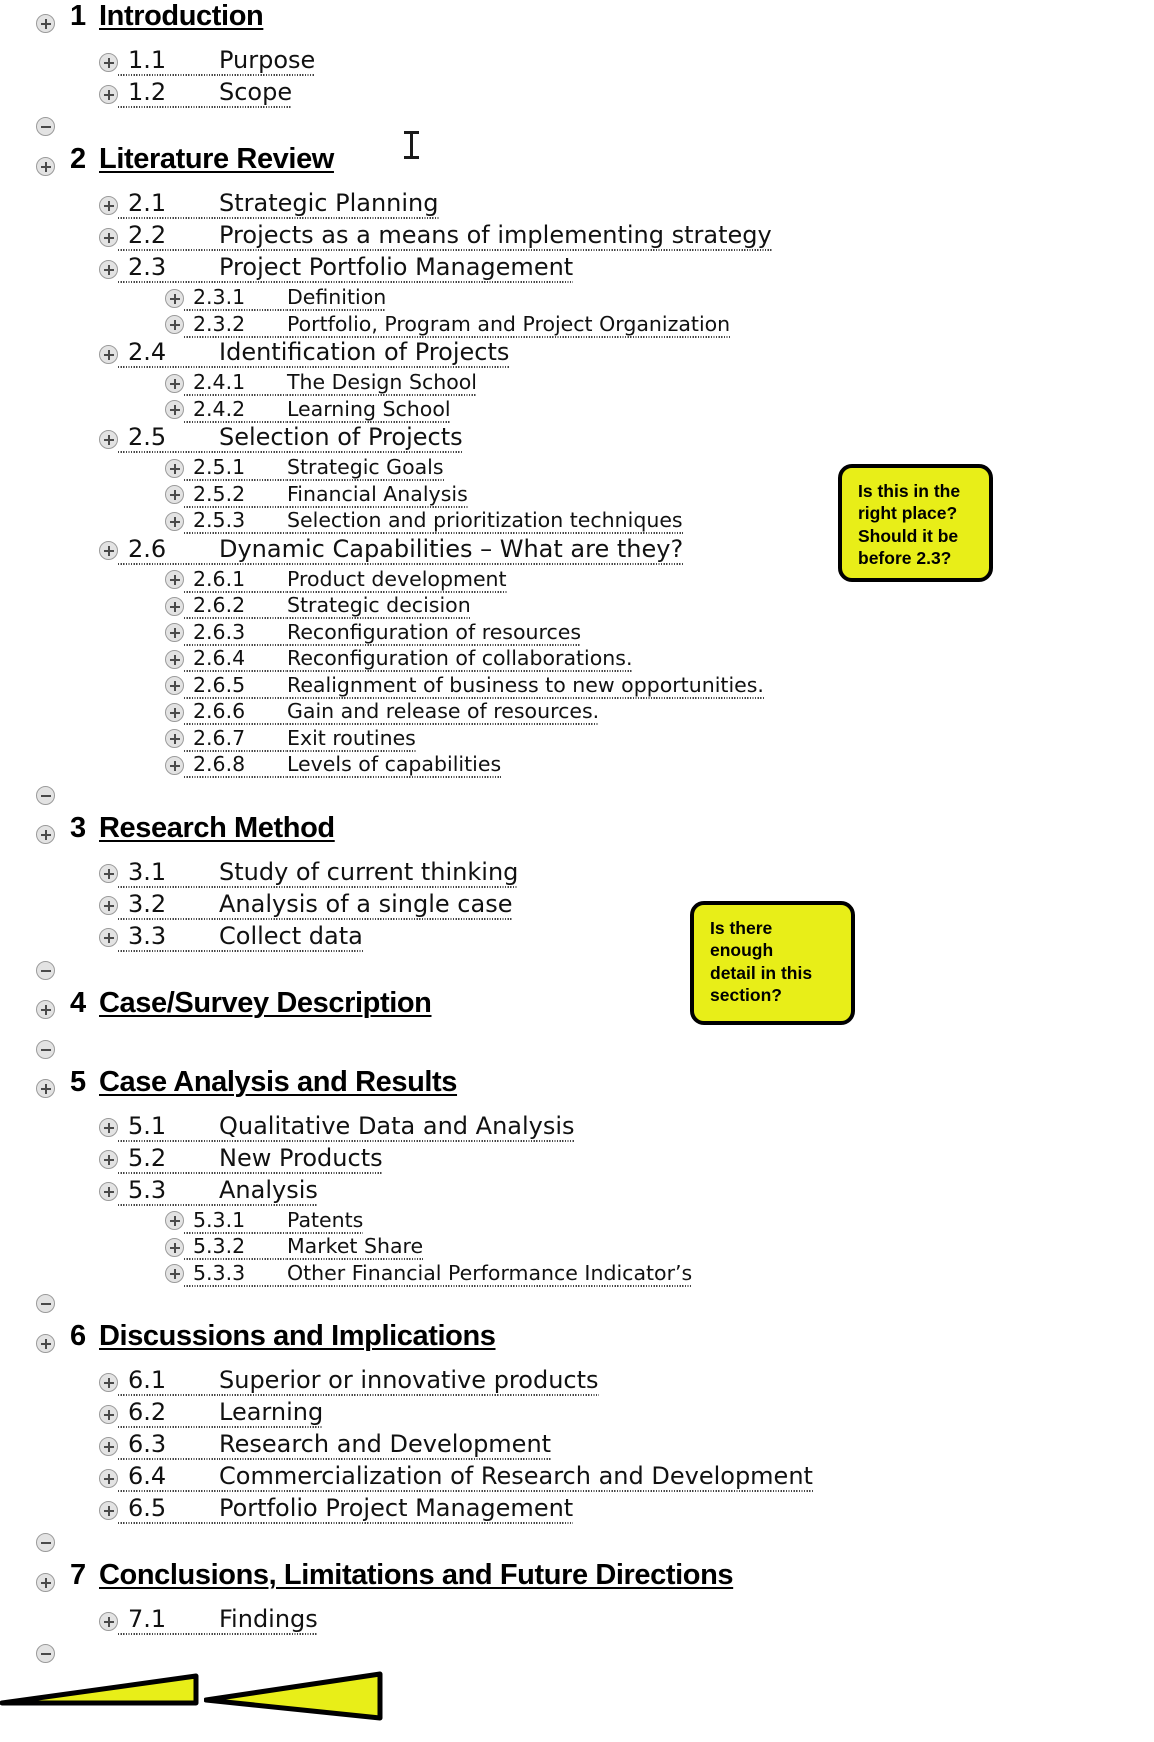 Image resolution: width=1154 pixels, height=1742 pixels. What do you see at coordinates (626, 1510) in the screenshot?
I see `outline-row-6.5: 6.5 Portfolio Project Management` at bounding box center [626, 1510].